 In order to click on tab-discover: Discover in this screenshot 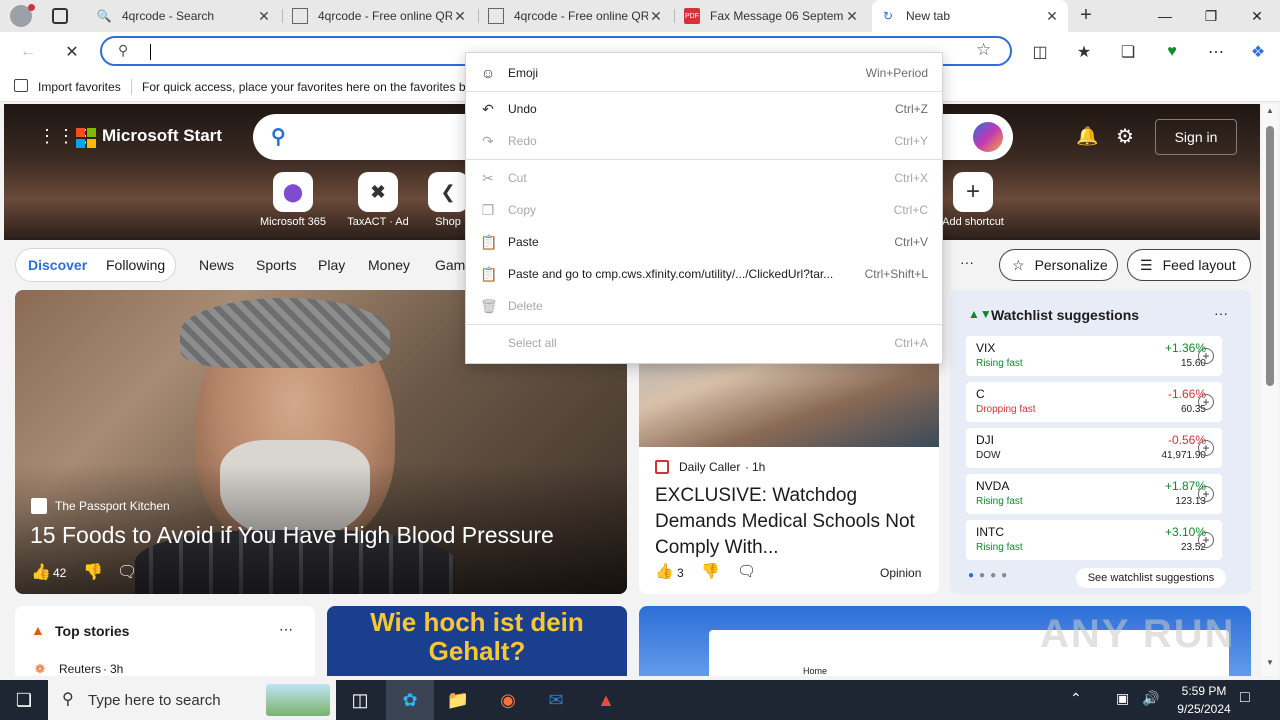, I will do `click(57, 265)`.